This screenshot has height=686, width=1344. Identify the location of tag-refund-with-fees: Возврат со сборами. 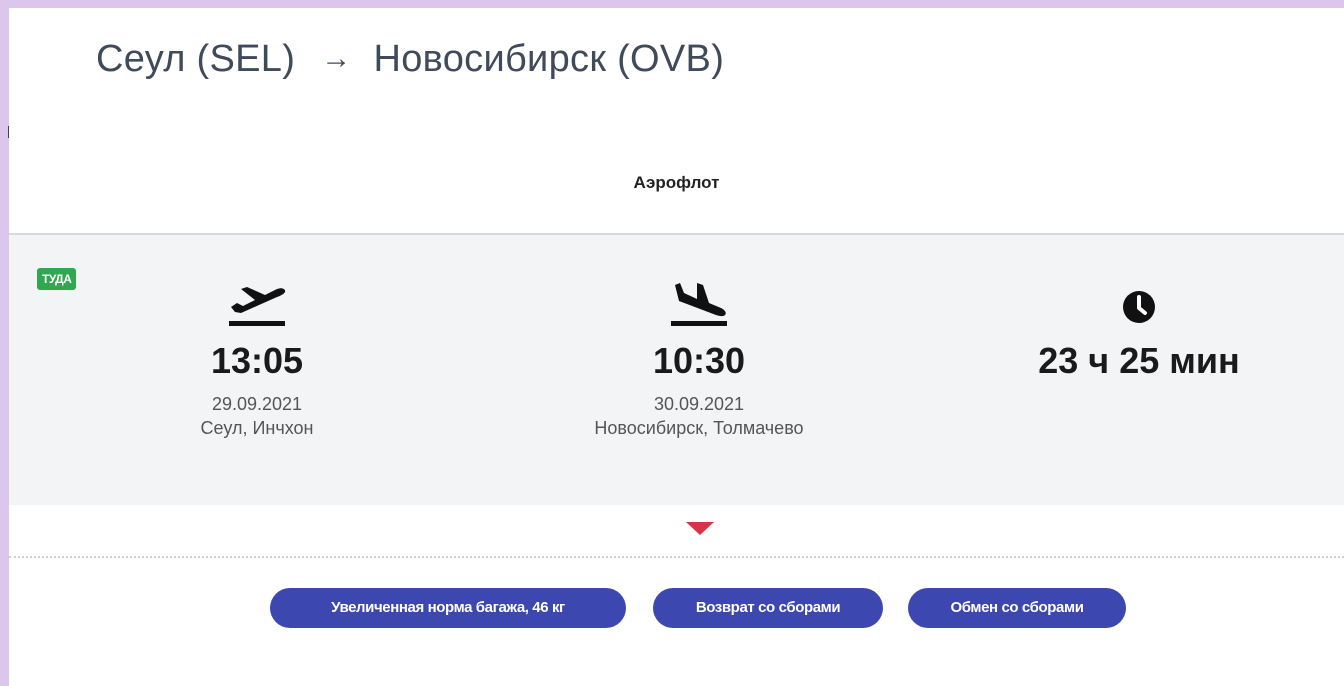
(768, 608).